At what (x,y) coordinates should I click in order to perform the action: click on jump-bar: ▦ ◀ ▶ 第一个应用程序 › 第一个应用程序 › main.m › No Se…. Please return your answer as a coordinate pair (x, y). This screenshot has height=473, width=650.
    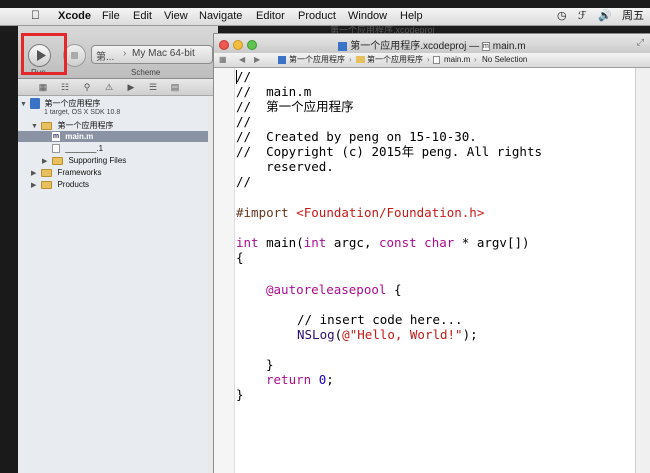
    Looking at the image, I should click on (432, 60).